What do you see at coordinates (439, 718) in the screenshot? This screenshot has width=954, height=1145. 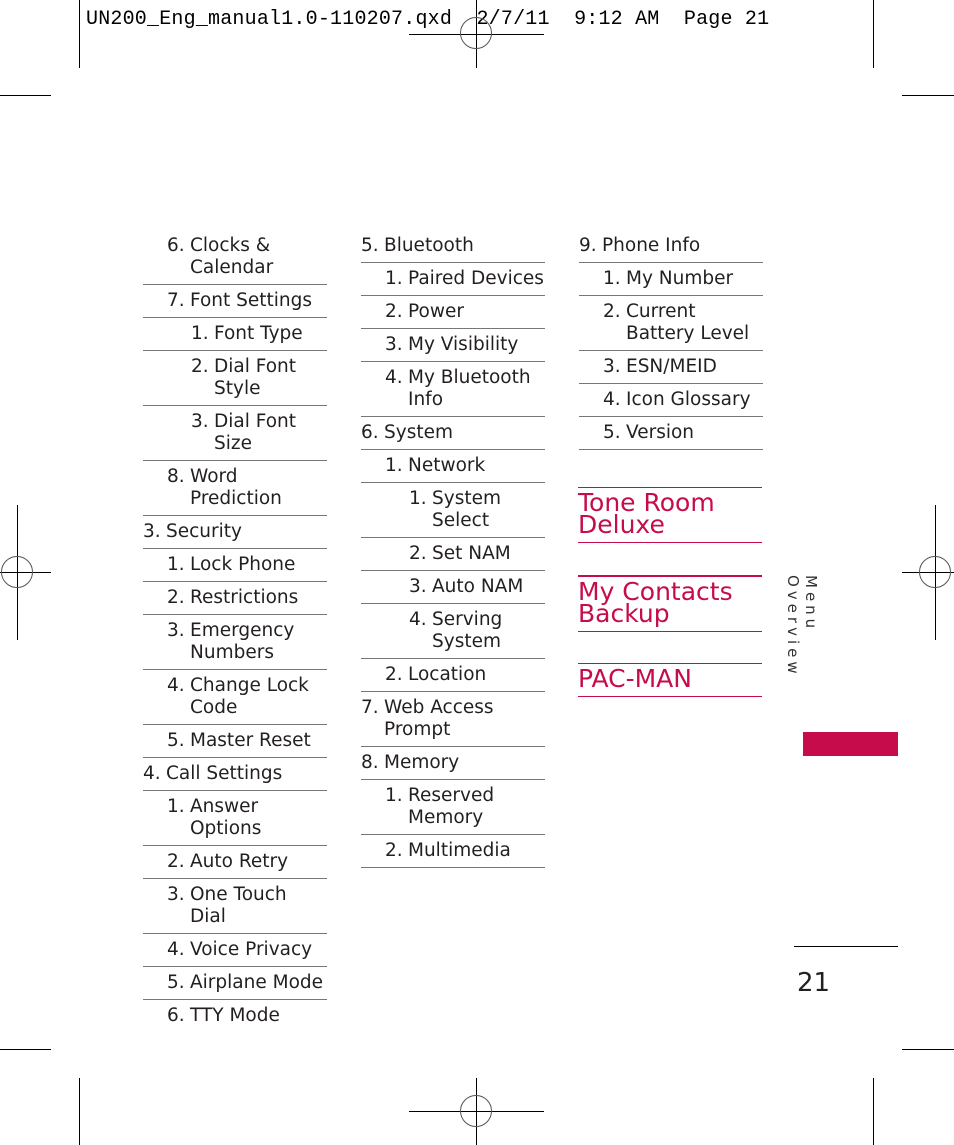 I see `menu-item-label: Web Access Prompt` at bounding box center [439, 718].